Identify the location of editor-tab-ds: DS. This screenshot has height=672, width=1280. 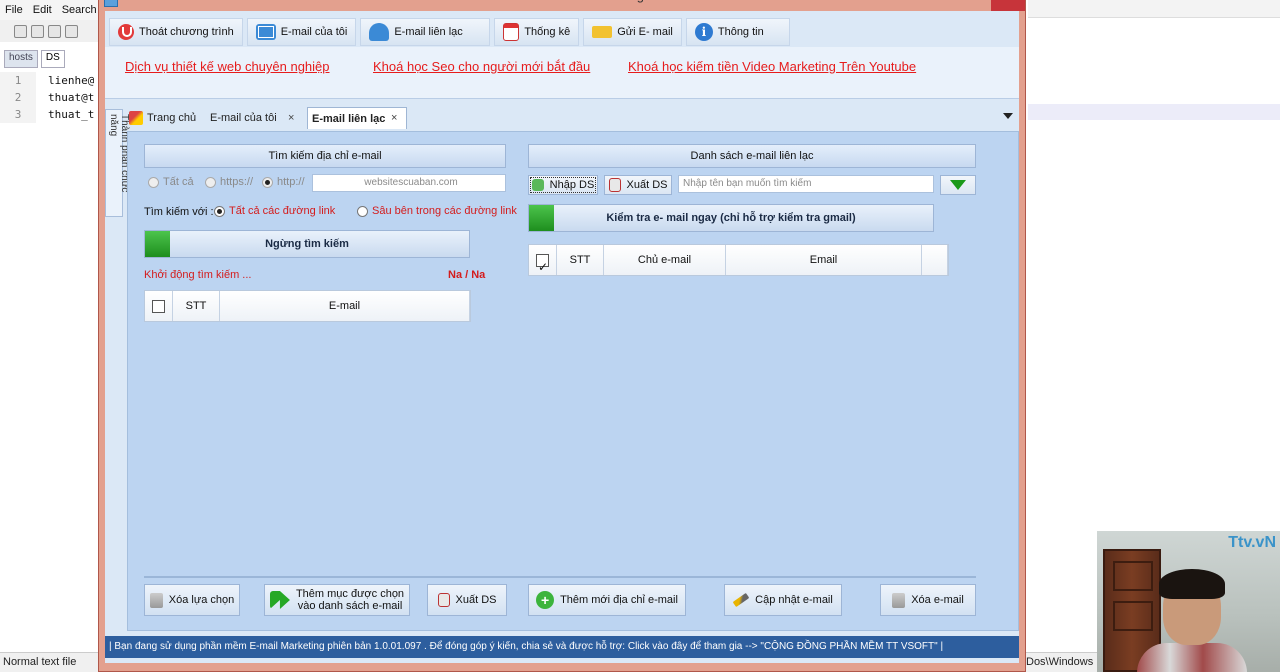
(52, 59).